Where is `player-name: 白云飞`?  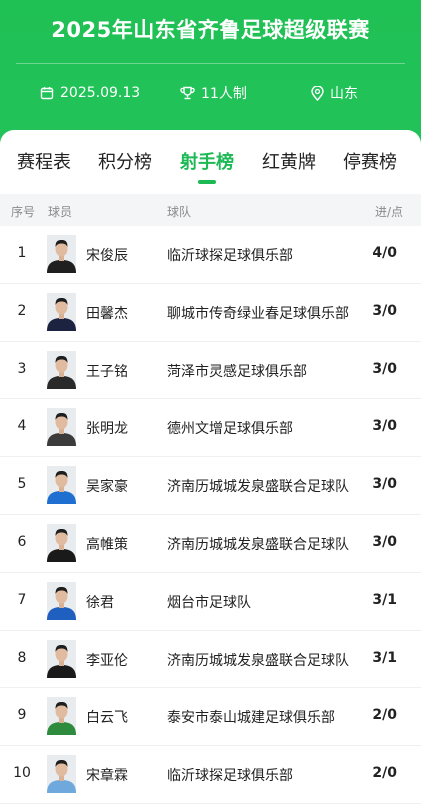 player-name: 白云飞 is located at coordinates (107, 718).